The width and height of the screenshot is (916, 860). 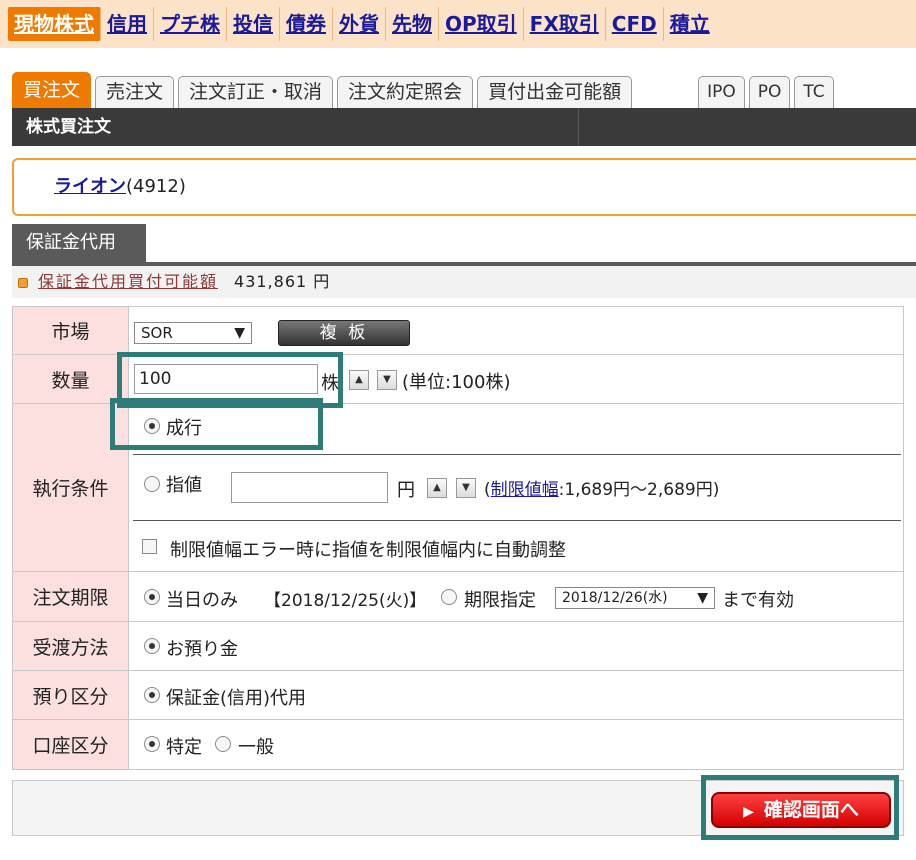 I want to click on board-button: 複 板, so click(x=344, y=333).